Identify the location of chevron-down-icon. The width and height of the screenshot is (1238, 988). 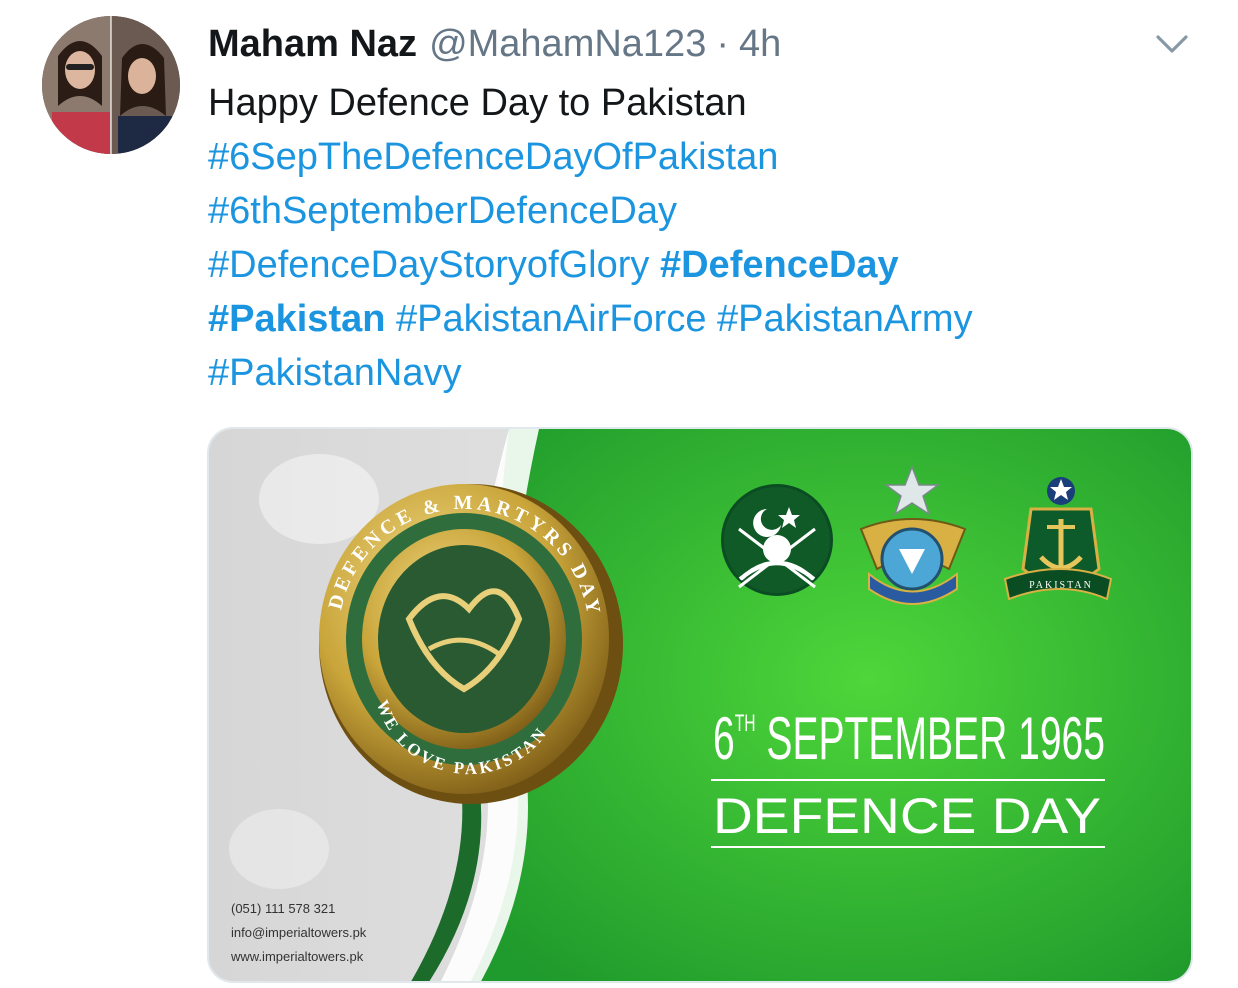
(1172, 44).